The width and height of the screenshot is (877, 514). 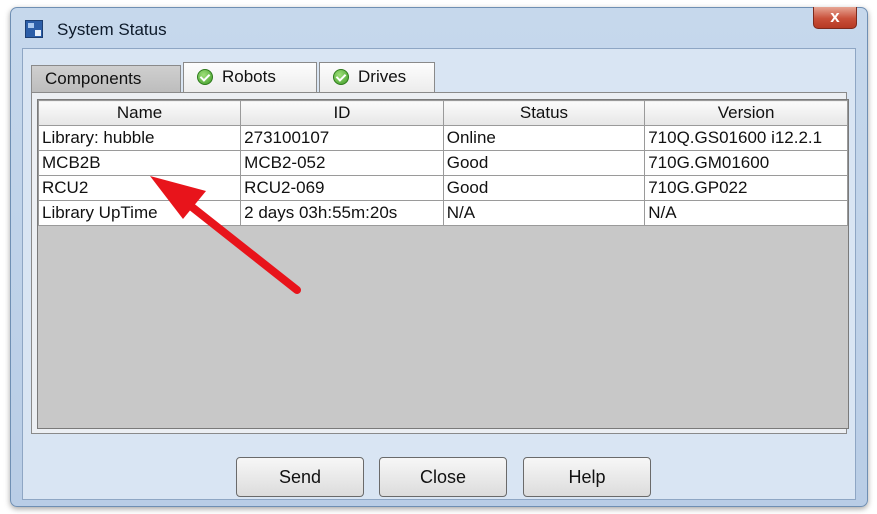 What do you see at coordinates (746, 188) in the screenshot?
I see `cell-version: 710G.GP022` at bounding box center [746, 188].